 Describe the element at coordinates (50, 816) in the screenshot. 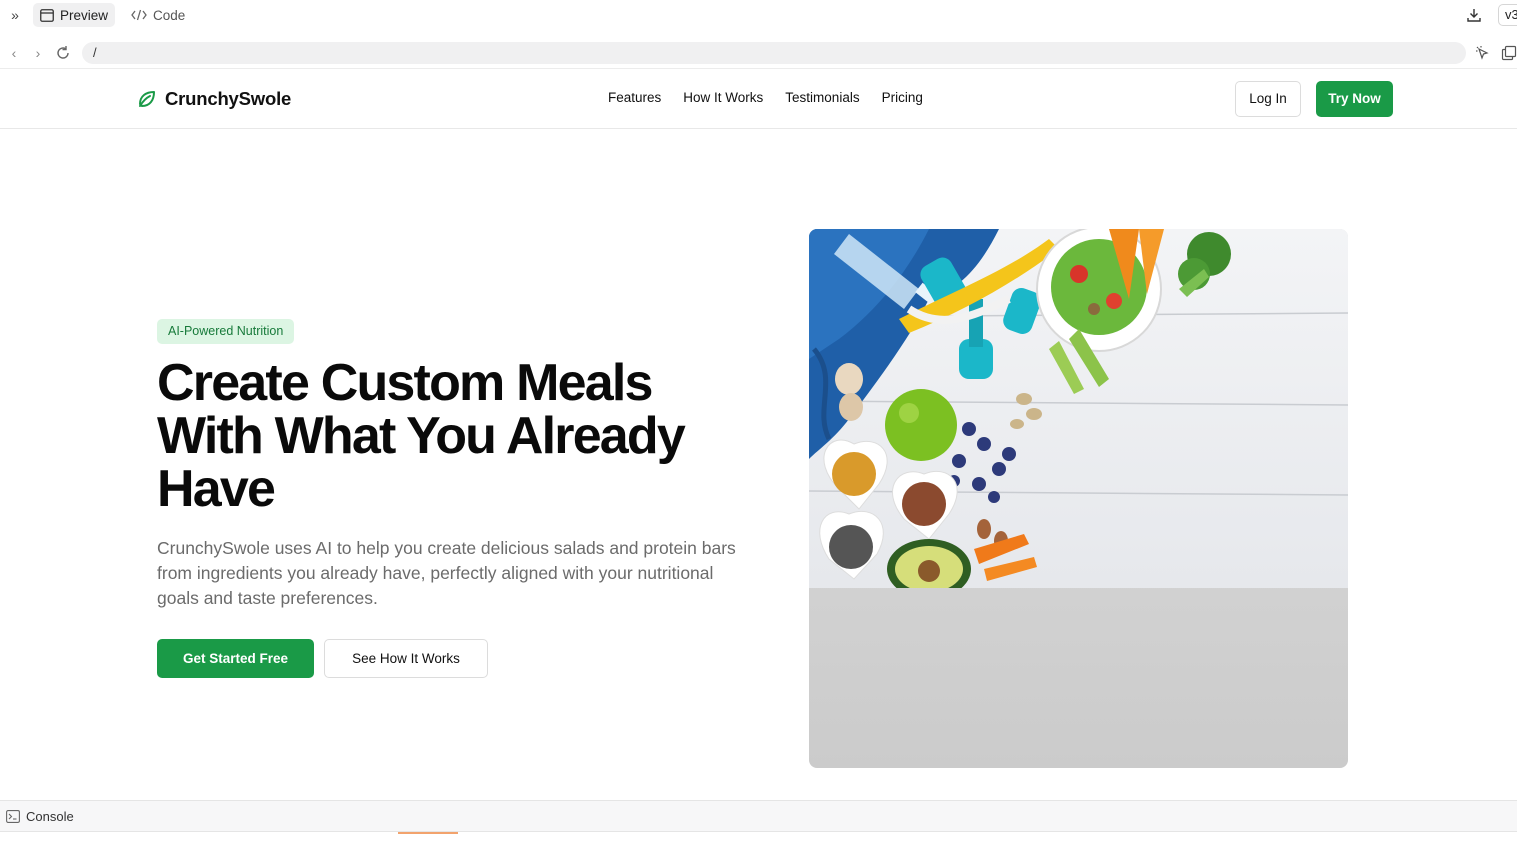

I see `console-label: Console` at that location.